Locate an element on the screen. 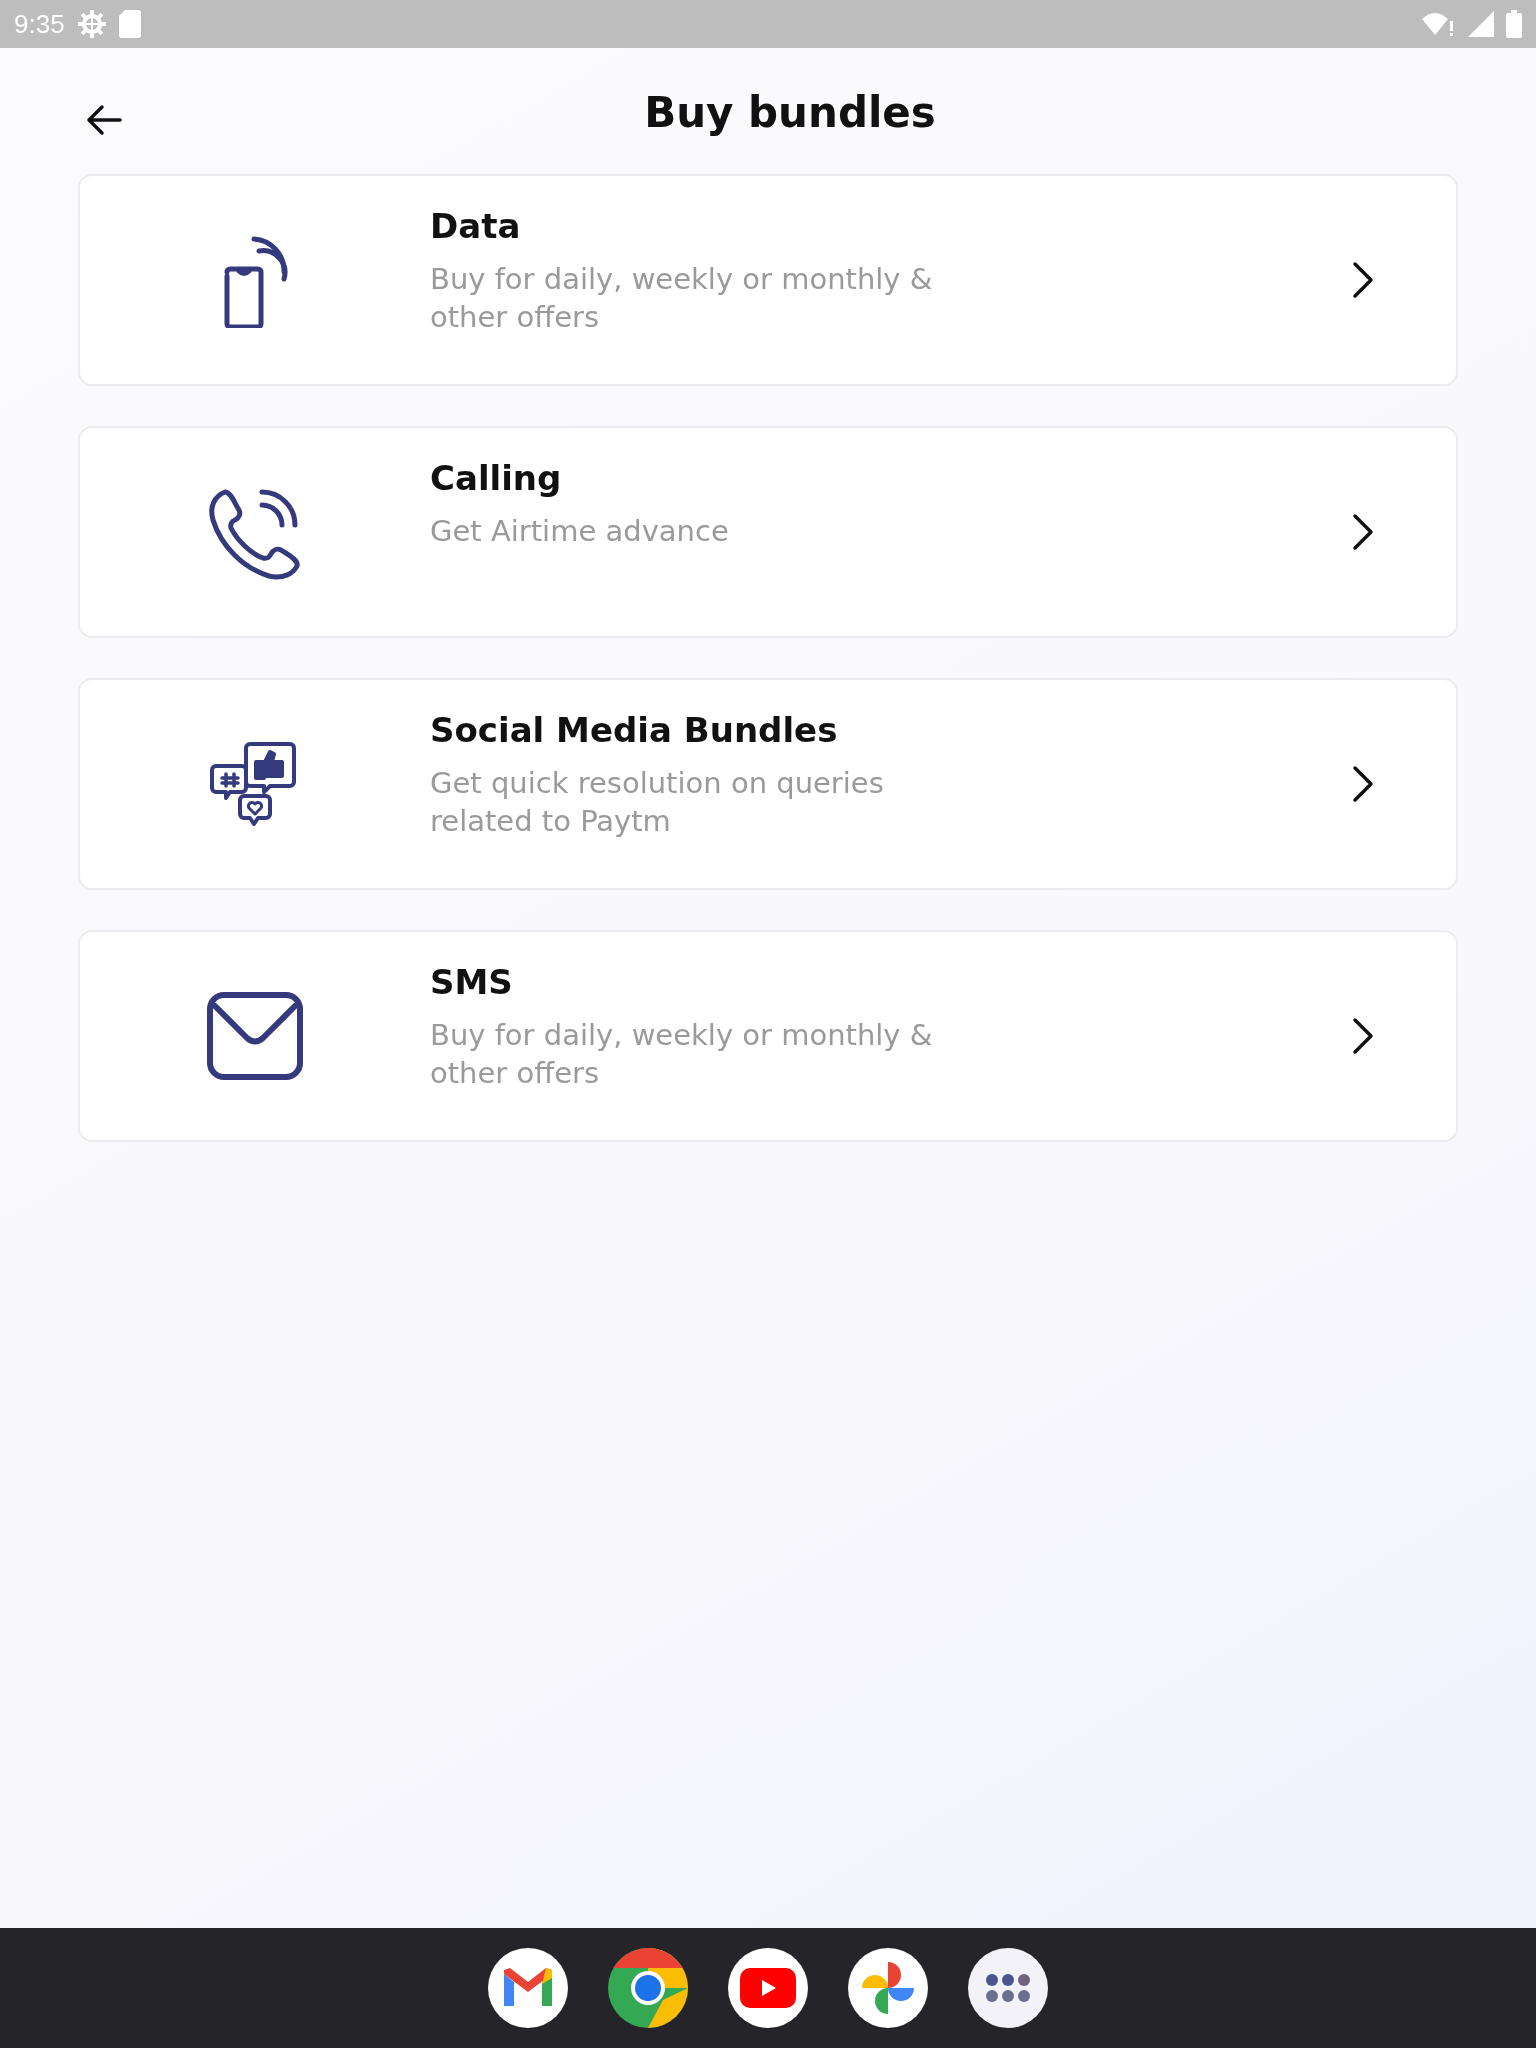 This screenshot has width=1536, height=2048. bundle-card: SMS Buy for daily, weekly or monthly & other offers is located at coordinates (768, 1036).